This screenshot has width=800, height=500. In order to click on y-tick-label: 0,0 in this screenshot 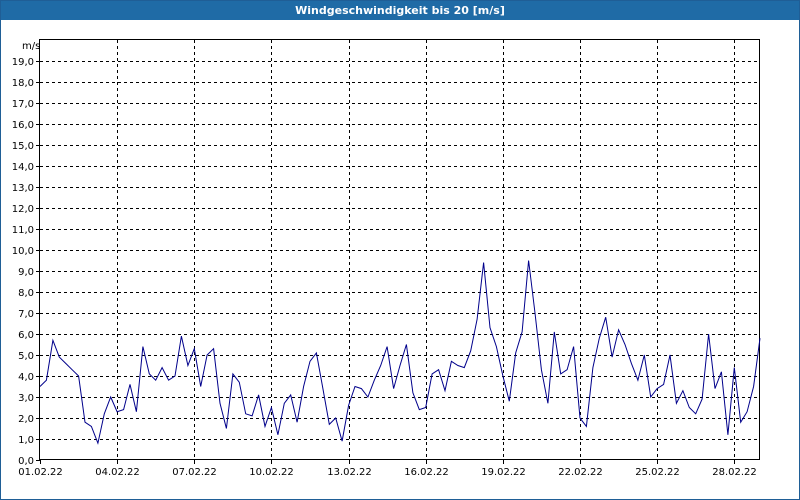, I will do `click(26, 461)`.